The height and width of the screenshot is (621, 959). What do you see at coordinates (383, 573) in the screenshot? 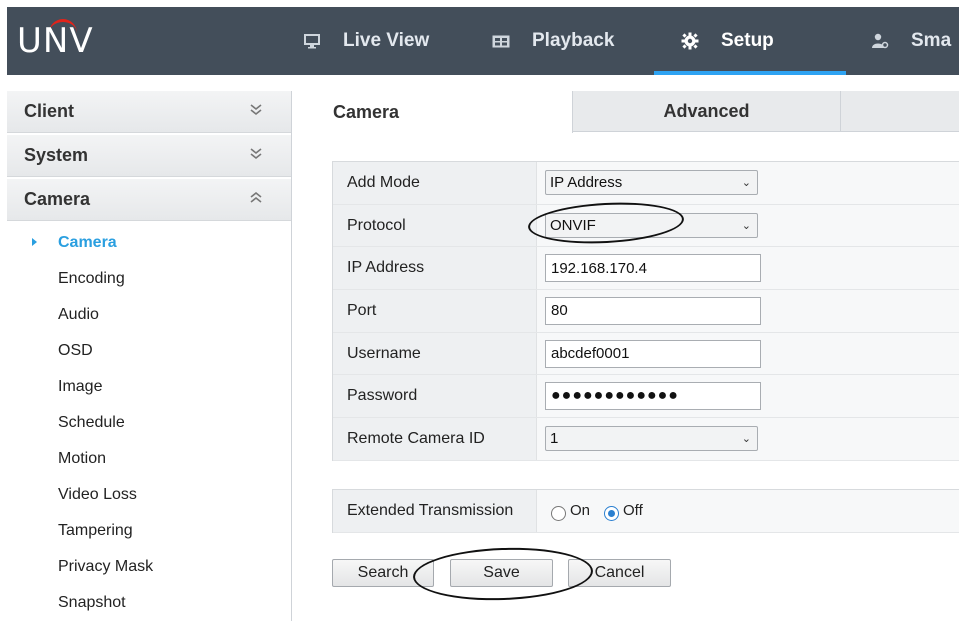
I see `search-button: Search` at bounding box center [383, 573].